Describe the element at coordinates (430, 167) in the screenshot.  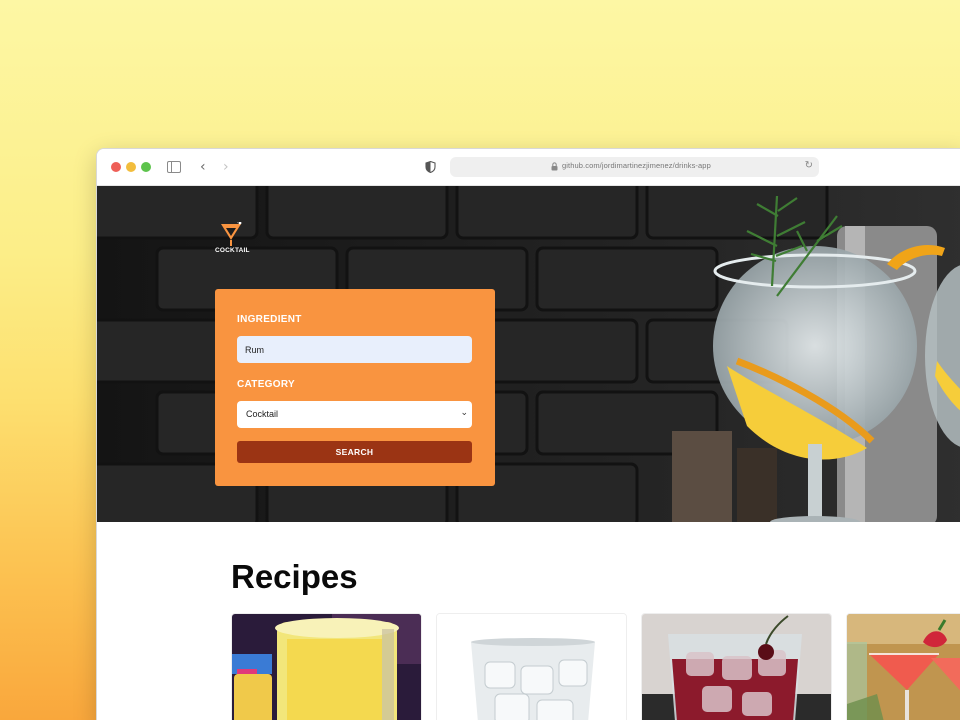
I see `privacy-shield-icon` at that location.